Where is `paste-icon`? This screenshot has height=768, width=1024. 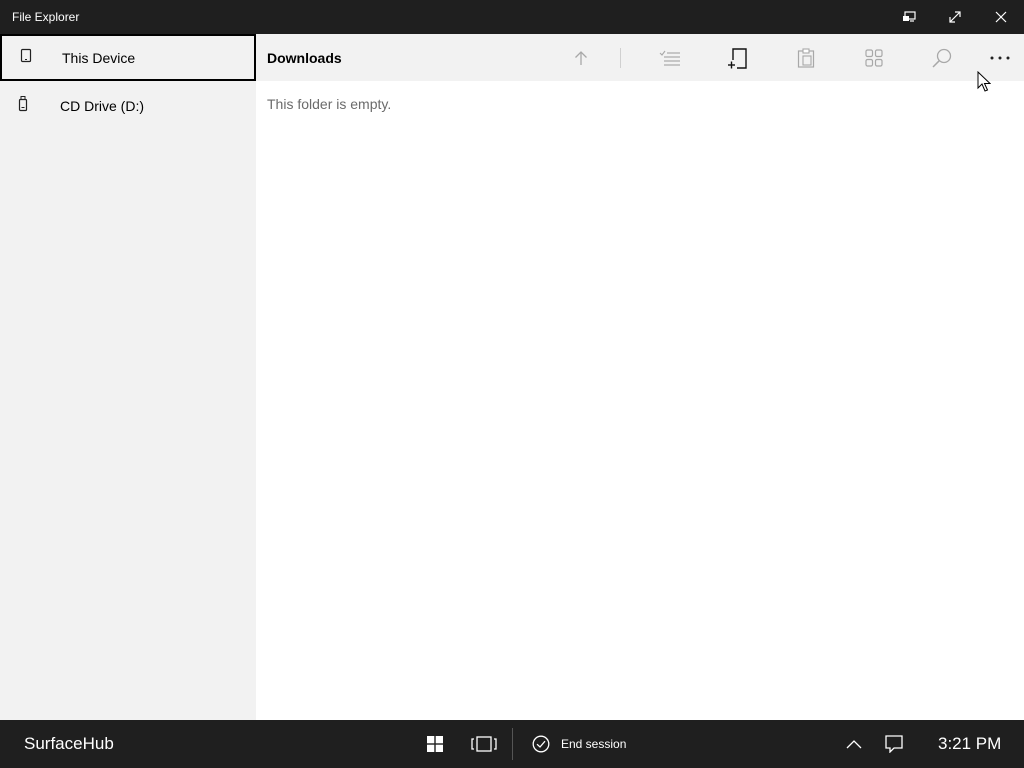
paste-icon is located at coordinates (806, 57).